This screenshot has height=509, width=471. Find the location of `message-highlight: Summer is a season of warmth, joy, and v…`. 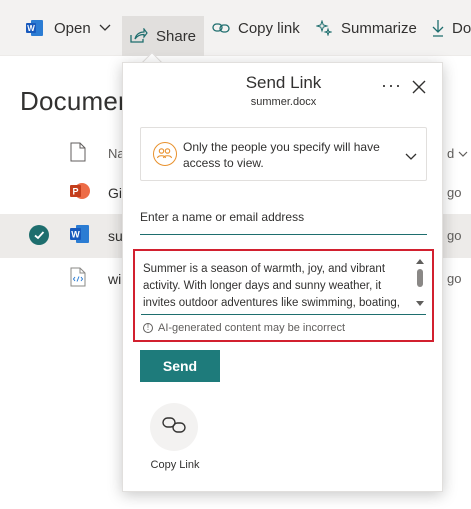

message-highlight: Summer is a season of warmth, joy, and v… is located at coordinates (283, 295).